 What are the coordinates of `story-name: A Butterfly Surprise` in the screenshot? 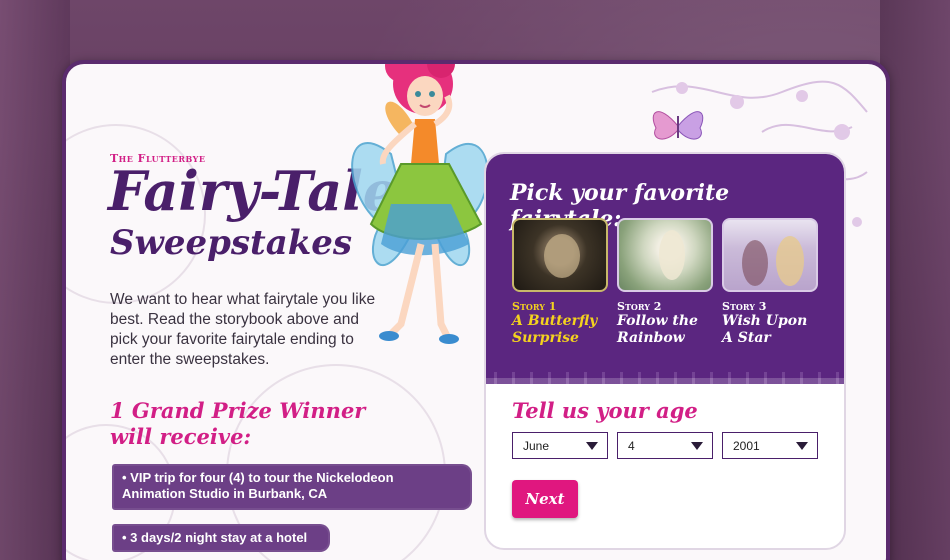 It's located at (555, 329).